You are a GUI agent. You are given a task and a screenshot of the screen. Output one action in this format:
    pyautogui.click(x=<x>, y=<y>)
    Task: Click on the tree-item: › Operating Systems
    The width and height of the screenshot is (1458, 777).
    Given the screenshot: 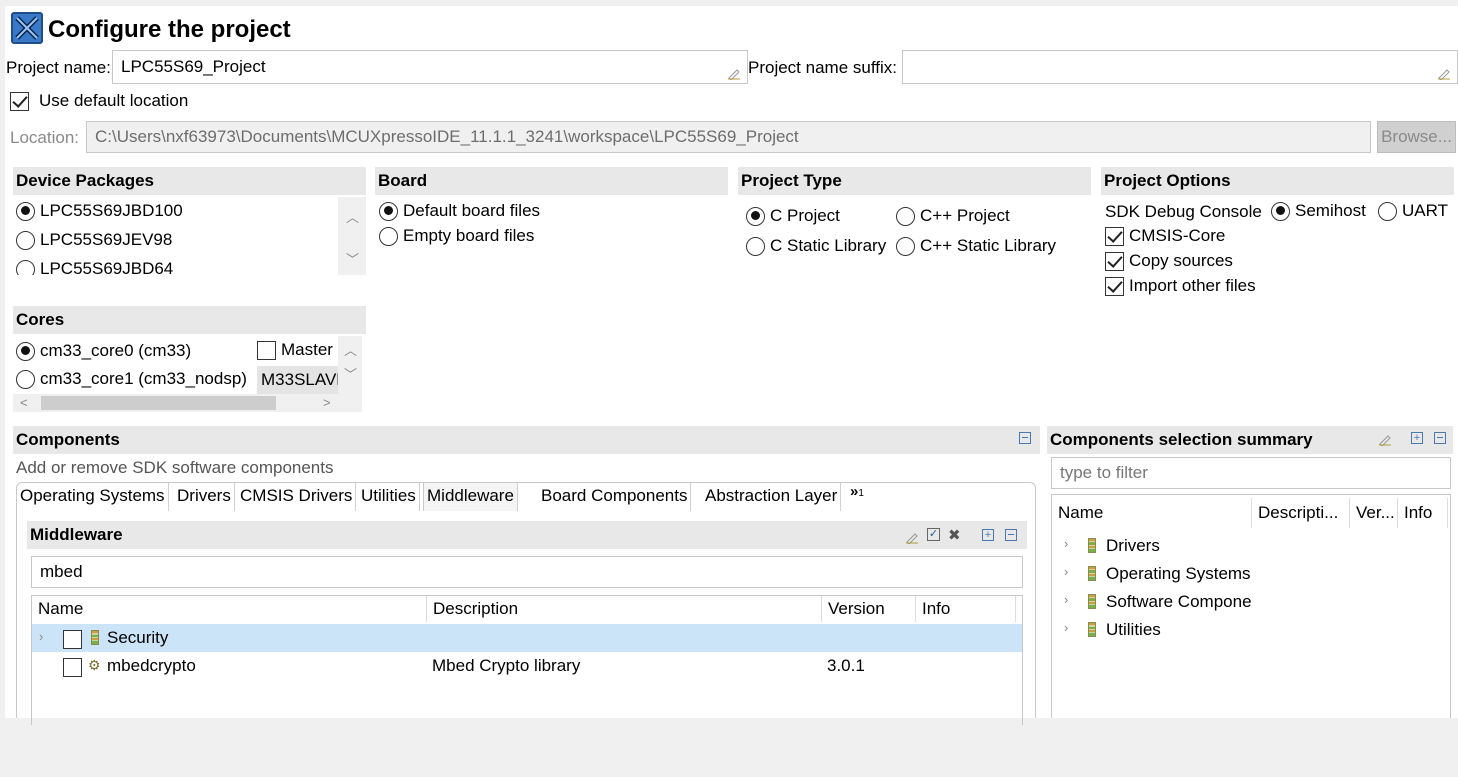 What is the action you would take?
    pyautogui.click(x=1251, y=574)
    